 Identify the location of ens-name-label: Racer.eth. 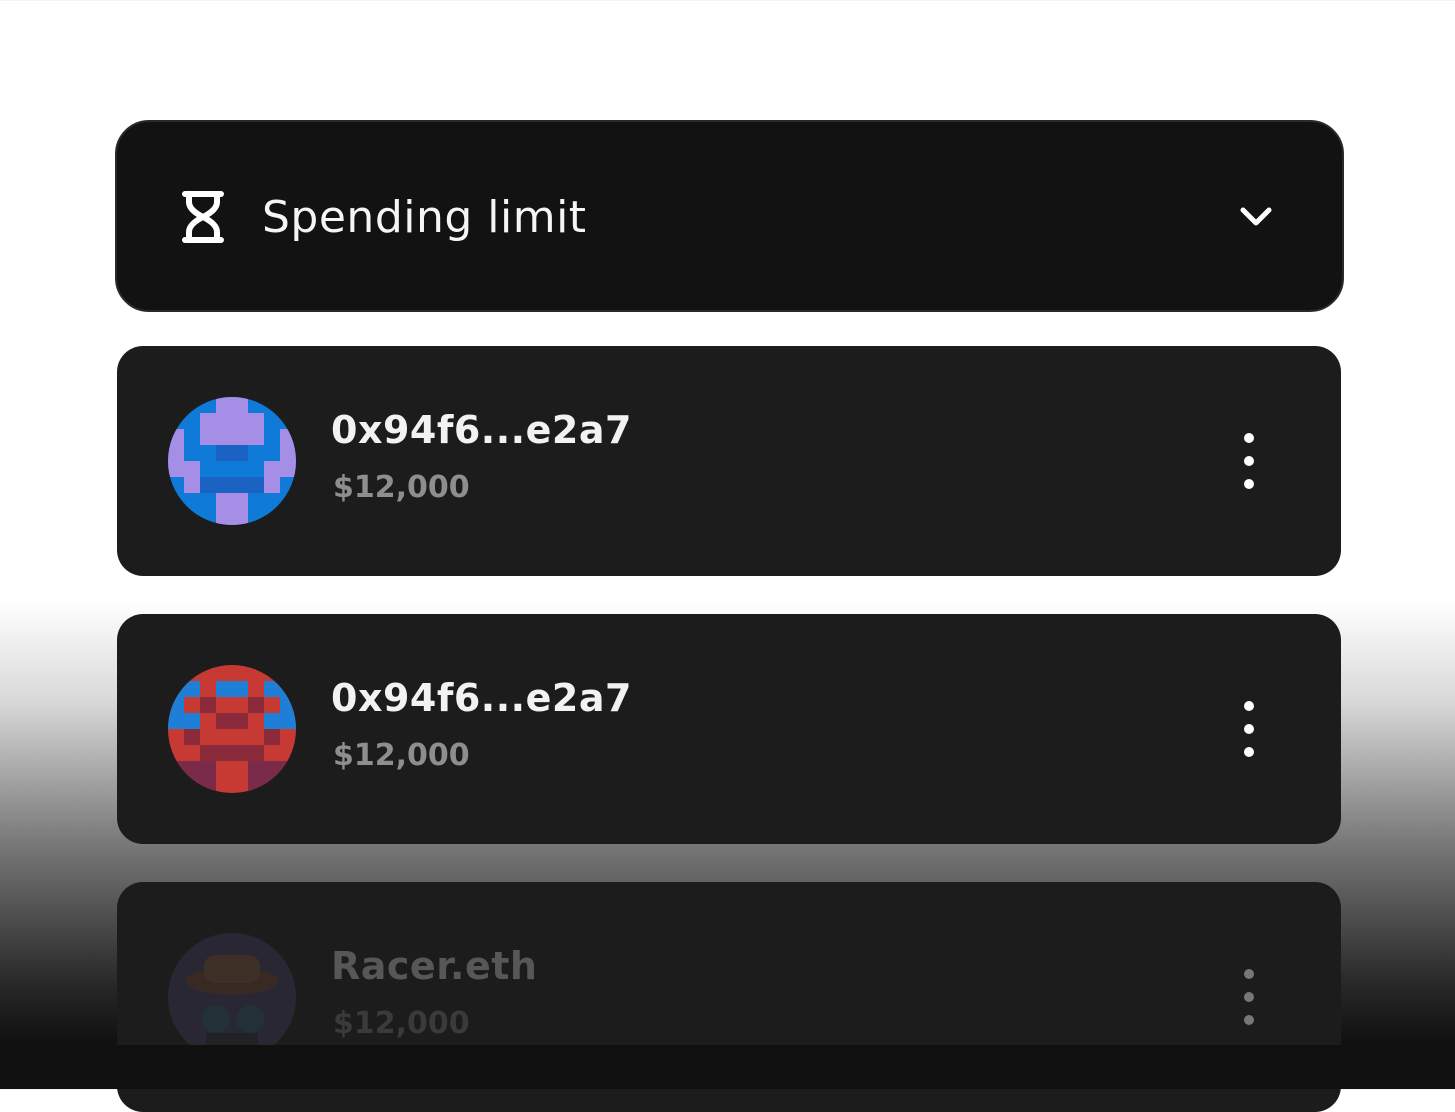
(434, 966).